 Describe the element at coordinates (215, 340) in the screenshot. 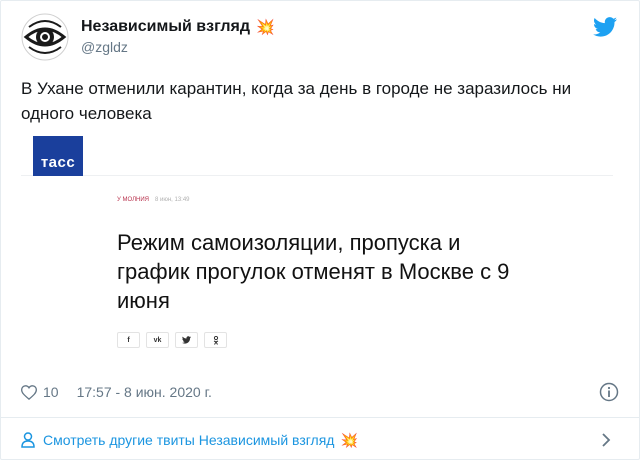

I see `odnoklassniki-share-icon` at that location.